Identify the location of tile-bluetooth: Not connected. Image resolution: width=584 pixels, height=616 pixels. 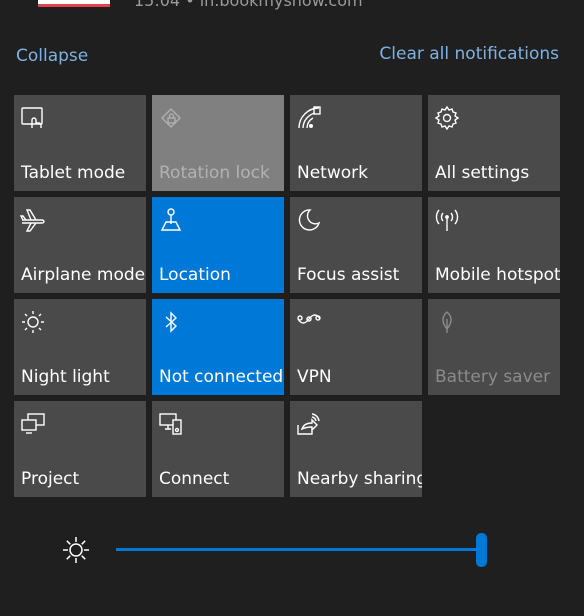
(218, 347).